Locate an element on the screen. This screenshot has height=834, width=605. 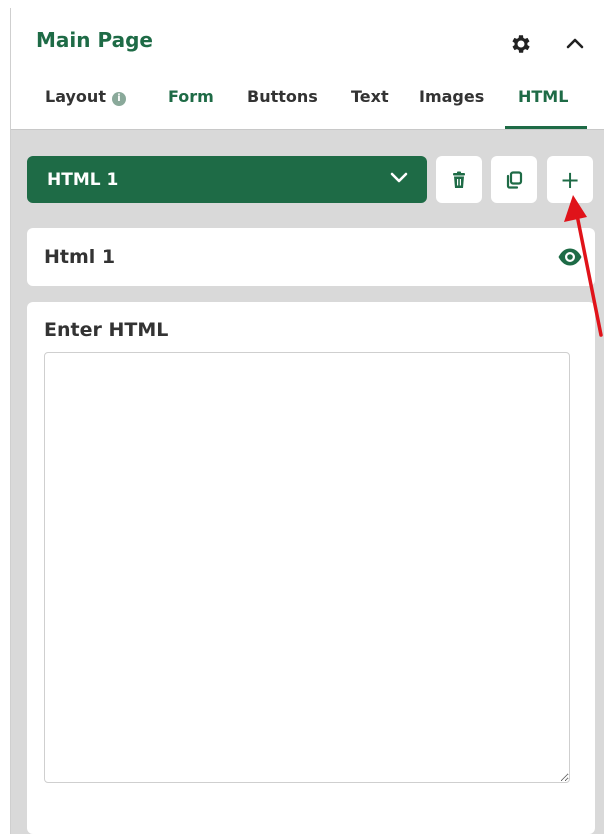
gear-icon is located at coordinates (521, 44).